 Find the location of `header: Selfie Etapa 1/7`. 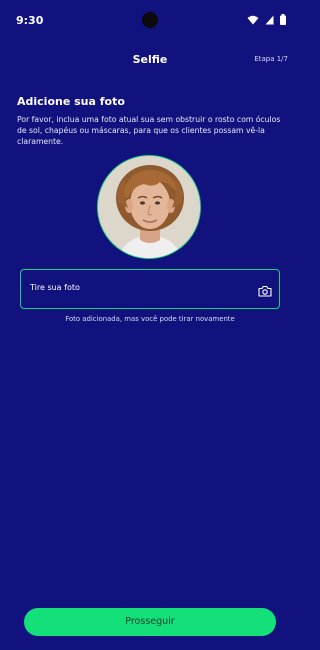

header: Selfie Etapa 1/7 is located at coordinates (150, 59).